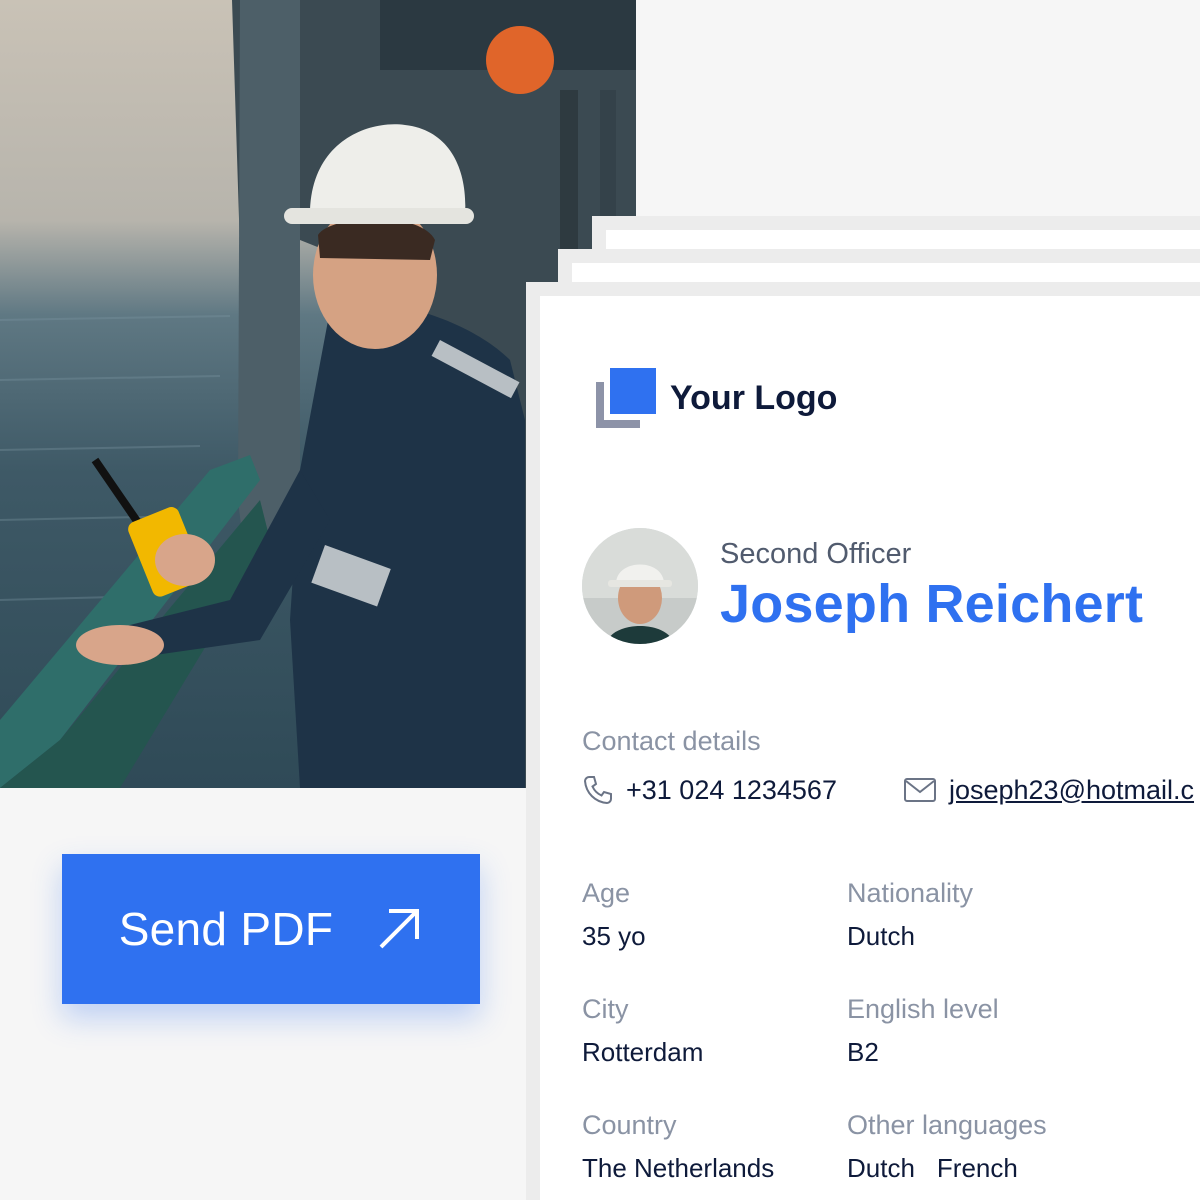 This screenshot has height=1200, width=1200. I want to click on send-pdf-label: Send PDF, so click(226, 929).